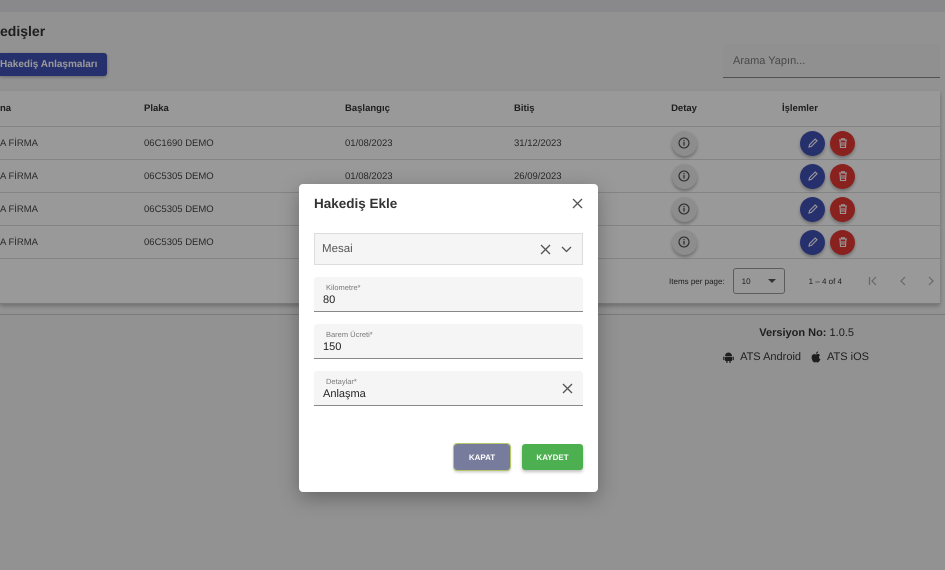 This screenshot has width=945, height=570. What do you see at coordinates (524, 108) in the screenshot?
I see `column-header: Bitiş` at bounding box center [524, 108].